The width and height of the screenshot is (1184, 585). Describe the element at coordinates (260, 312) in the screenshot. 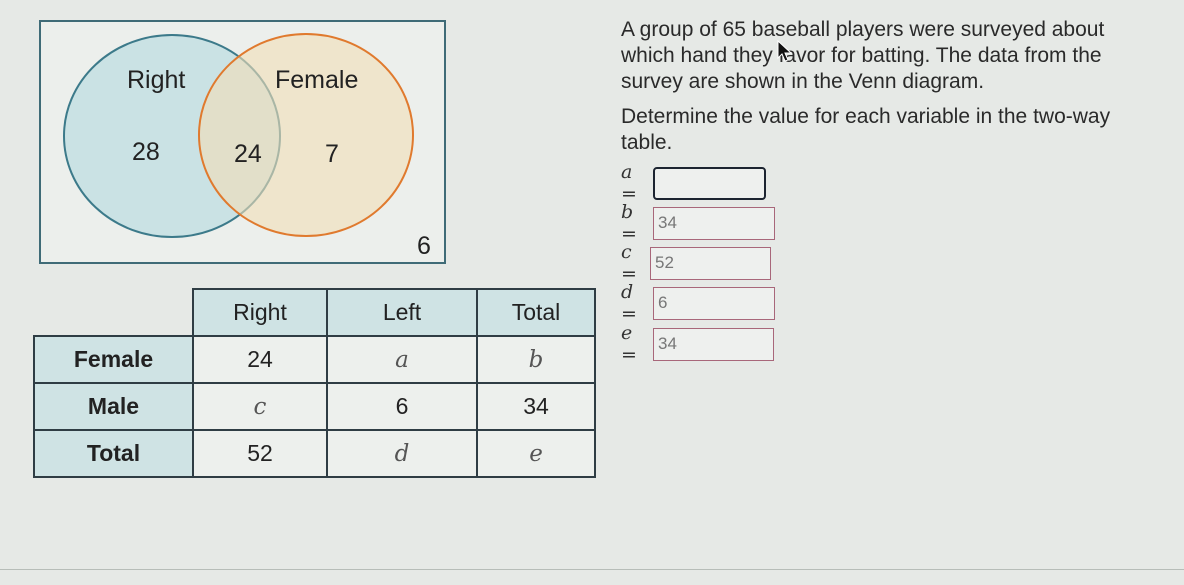

I see `column-header-right: Right` at that location.